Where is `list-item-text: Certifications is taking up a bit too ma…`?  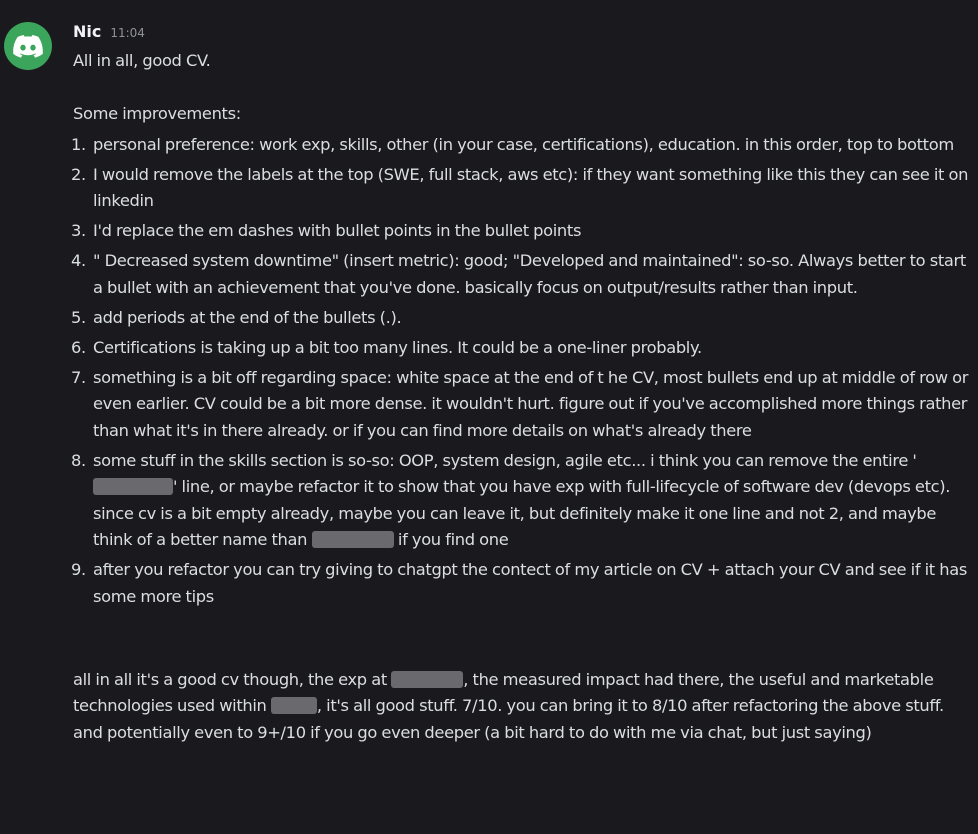
list-item-text: Certifications is taking up a bit too ma… is located at coordinates (397, 347).